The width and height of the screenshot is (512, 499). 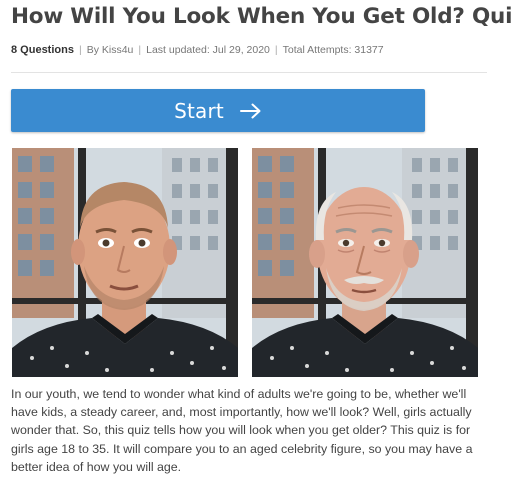 I want to click on header-divider, so click(x=249, y=72).